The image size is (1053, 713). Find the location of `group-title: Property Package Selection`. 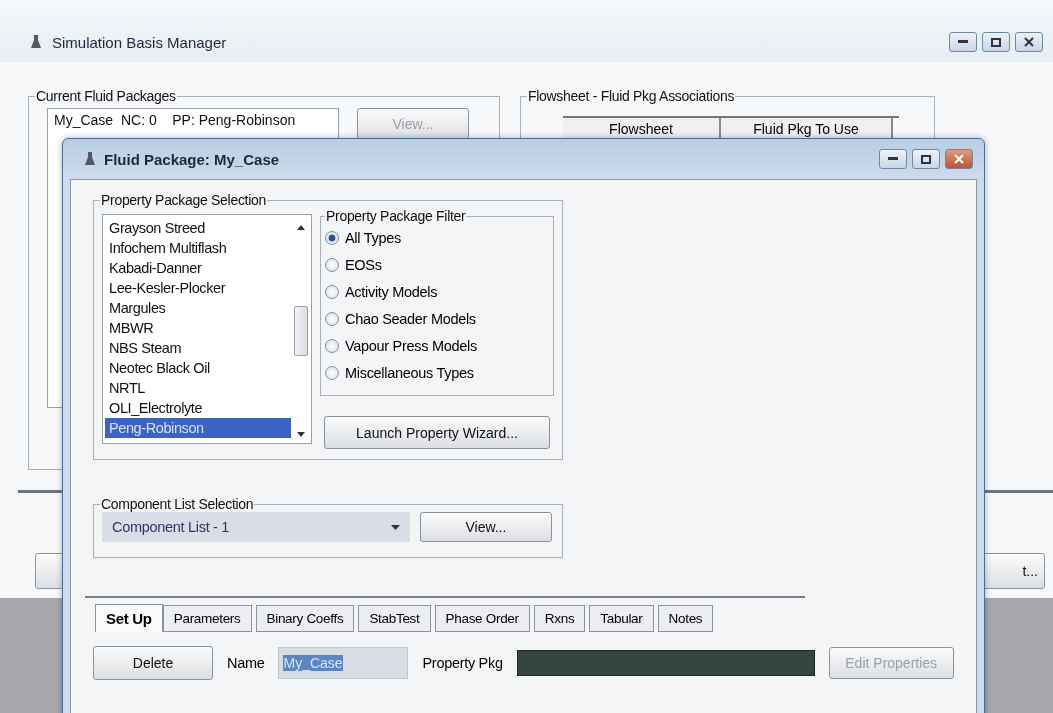

group-title: Property Package Selection is located at coordinates (183, 200).